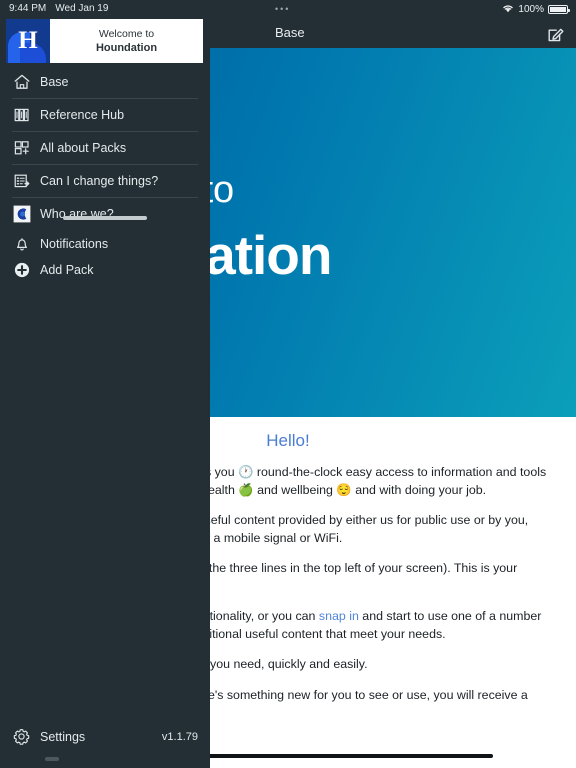  I want to click on plus-circle-icon, so click(21, 270).